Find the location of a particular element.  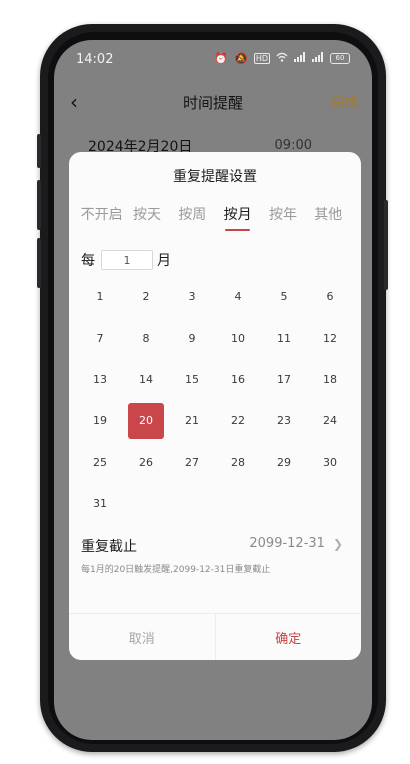

day-number: 12 is located at coordinates (330, 338).